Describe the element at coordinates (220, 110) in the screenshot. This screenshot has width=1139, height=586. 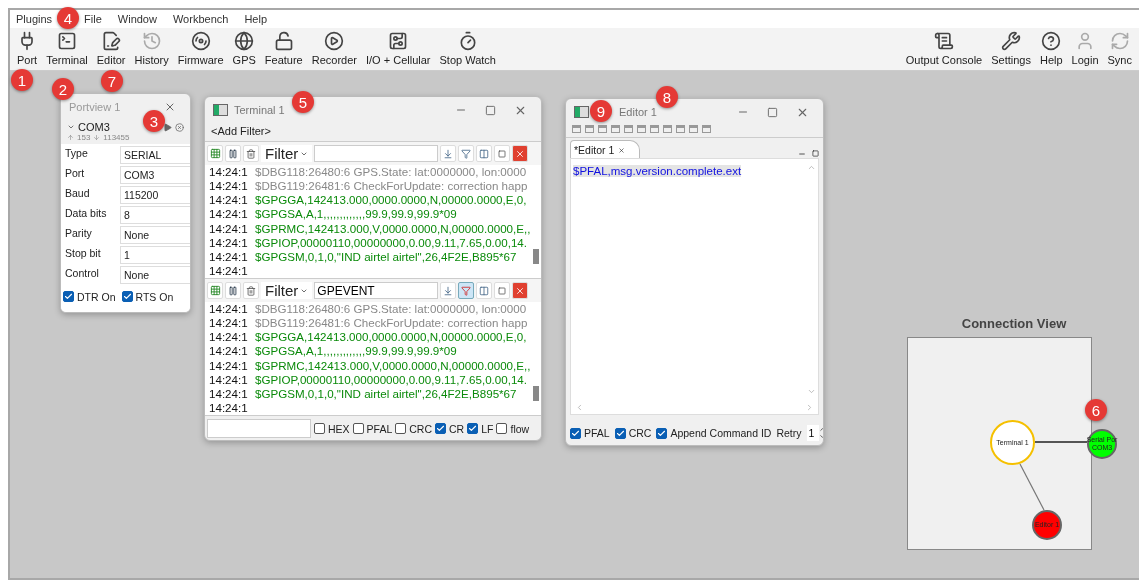
I see `window-icon` at that location.